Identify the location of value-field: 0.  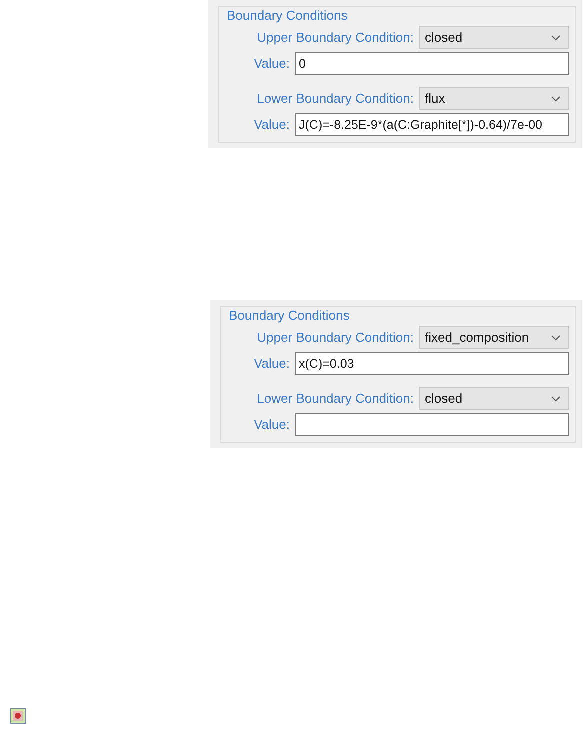
(432, 63).